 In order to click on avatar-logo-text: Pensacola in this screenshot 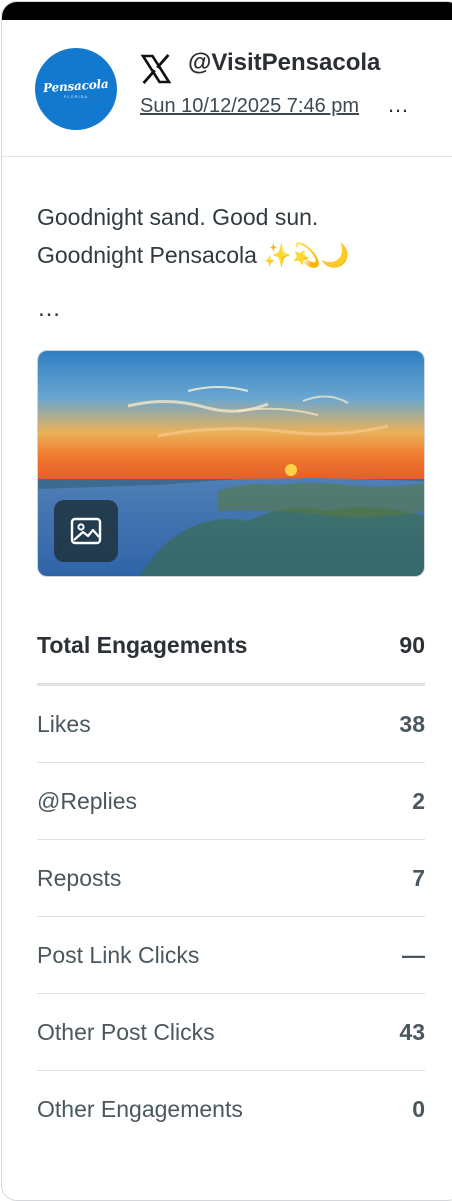, I will do `click(76, 86)`.